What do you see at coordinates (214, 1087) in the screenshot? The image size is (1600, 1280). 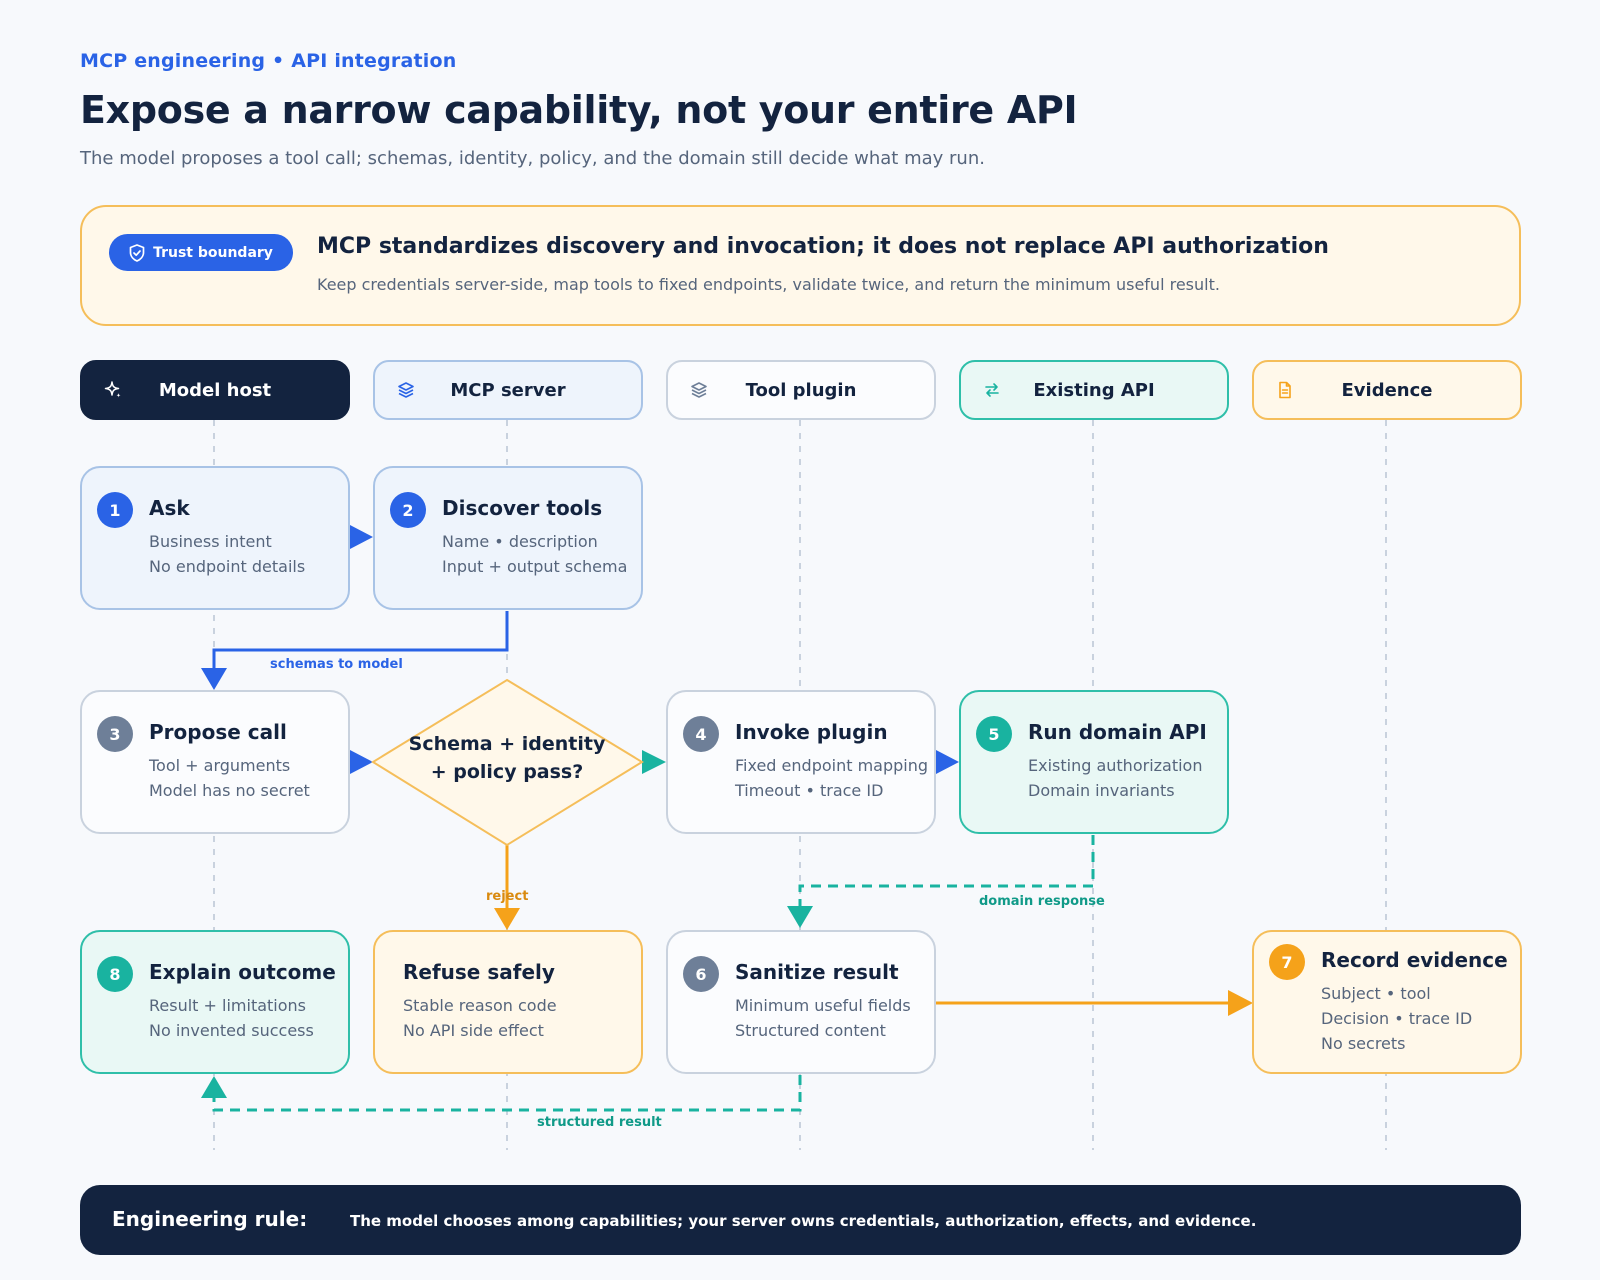 I see `arrowhead-structured` at bounding box center [214, 1087].